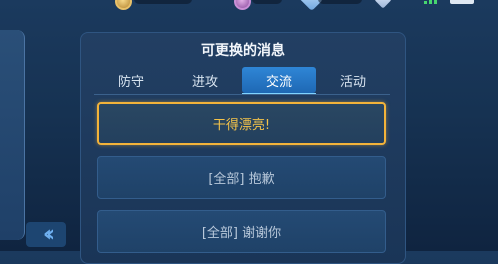 This screenshot has width=498, height=264. Describe the element at coordinates (279, 81) in the screenshot. I see `tab-communication: 交流` at that location.